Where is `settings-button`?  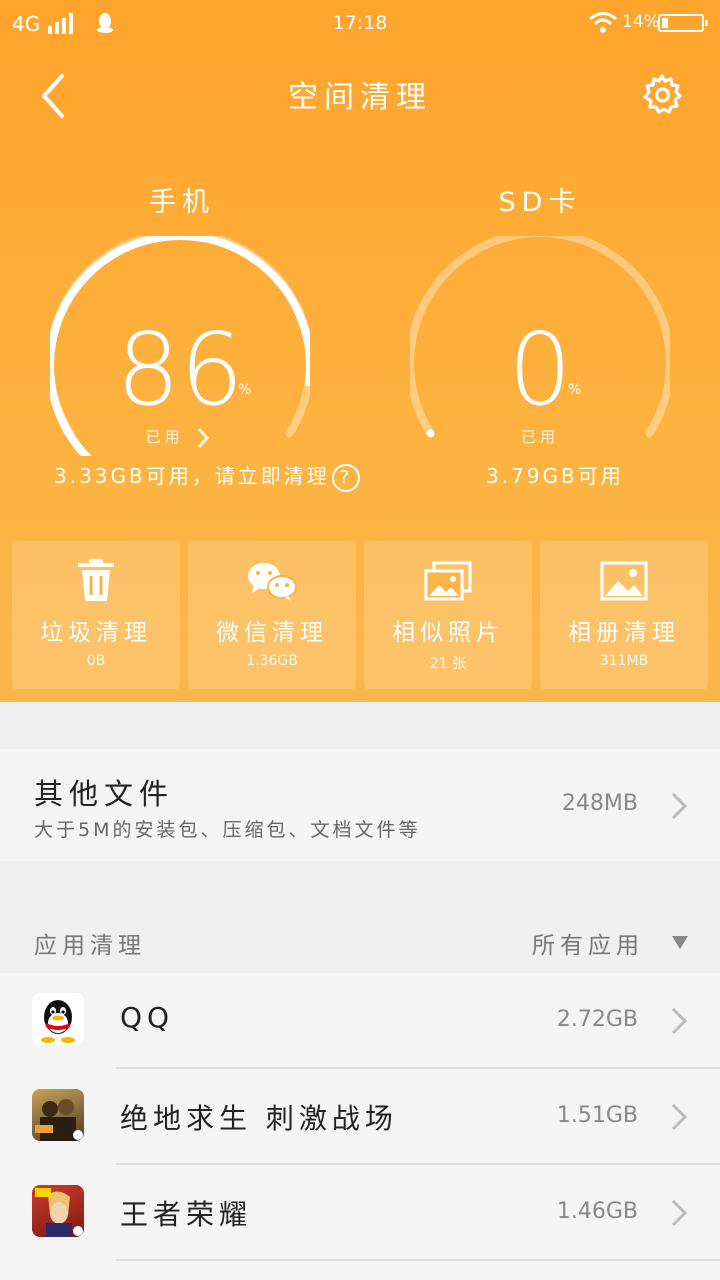
settings-button is located at coordinates (662, 94).